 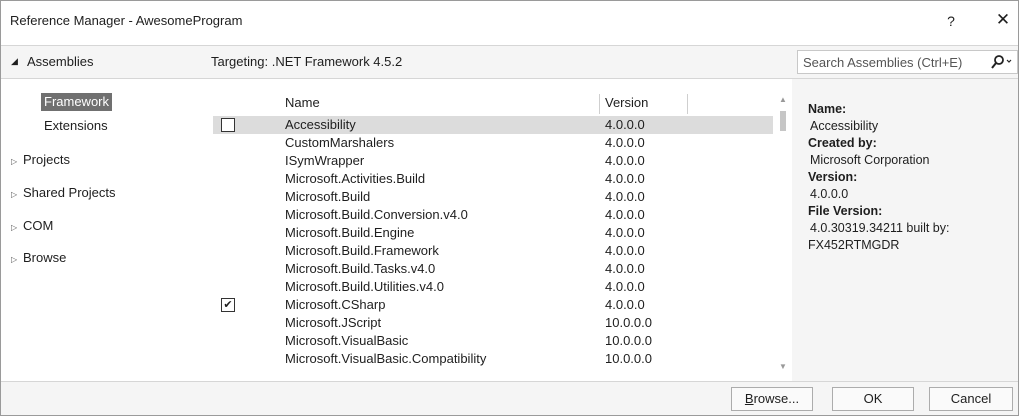 What do you see at coordinates (493, 323) in the screenshot?
I see `table-row: Microsoft.JScript 10.0.0.0` at bounding box center [493, 323].